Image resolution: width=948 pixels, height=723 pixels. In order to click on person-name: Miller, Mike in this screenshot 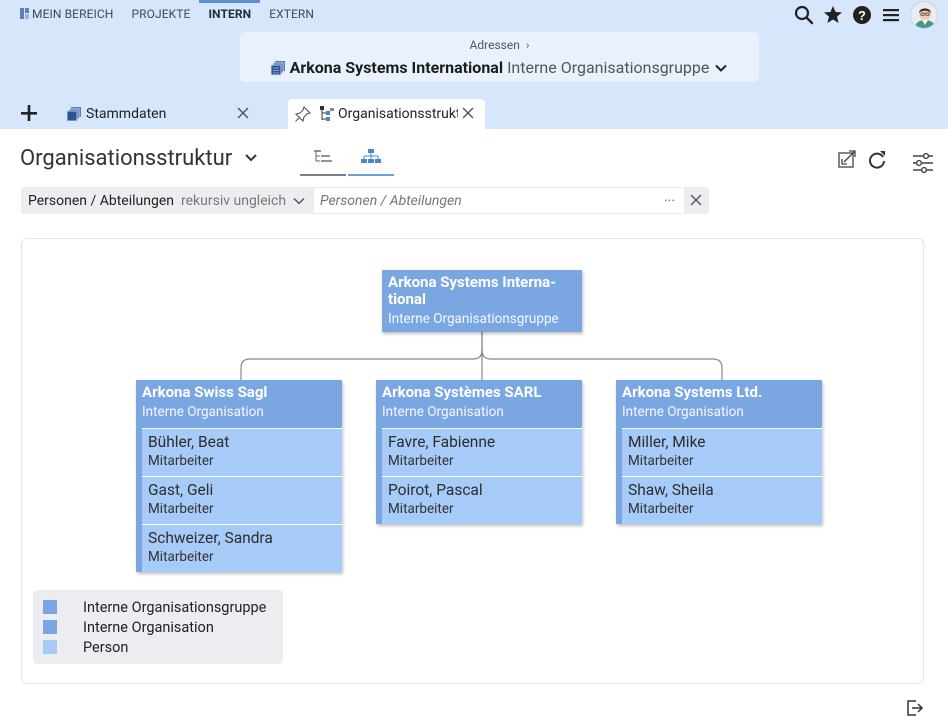, I will do `click(667, 442)`.